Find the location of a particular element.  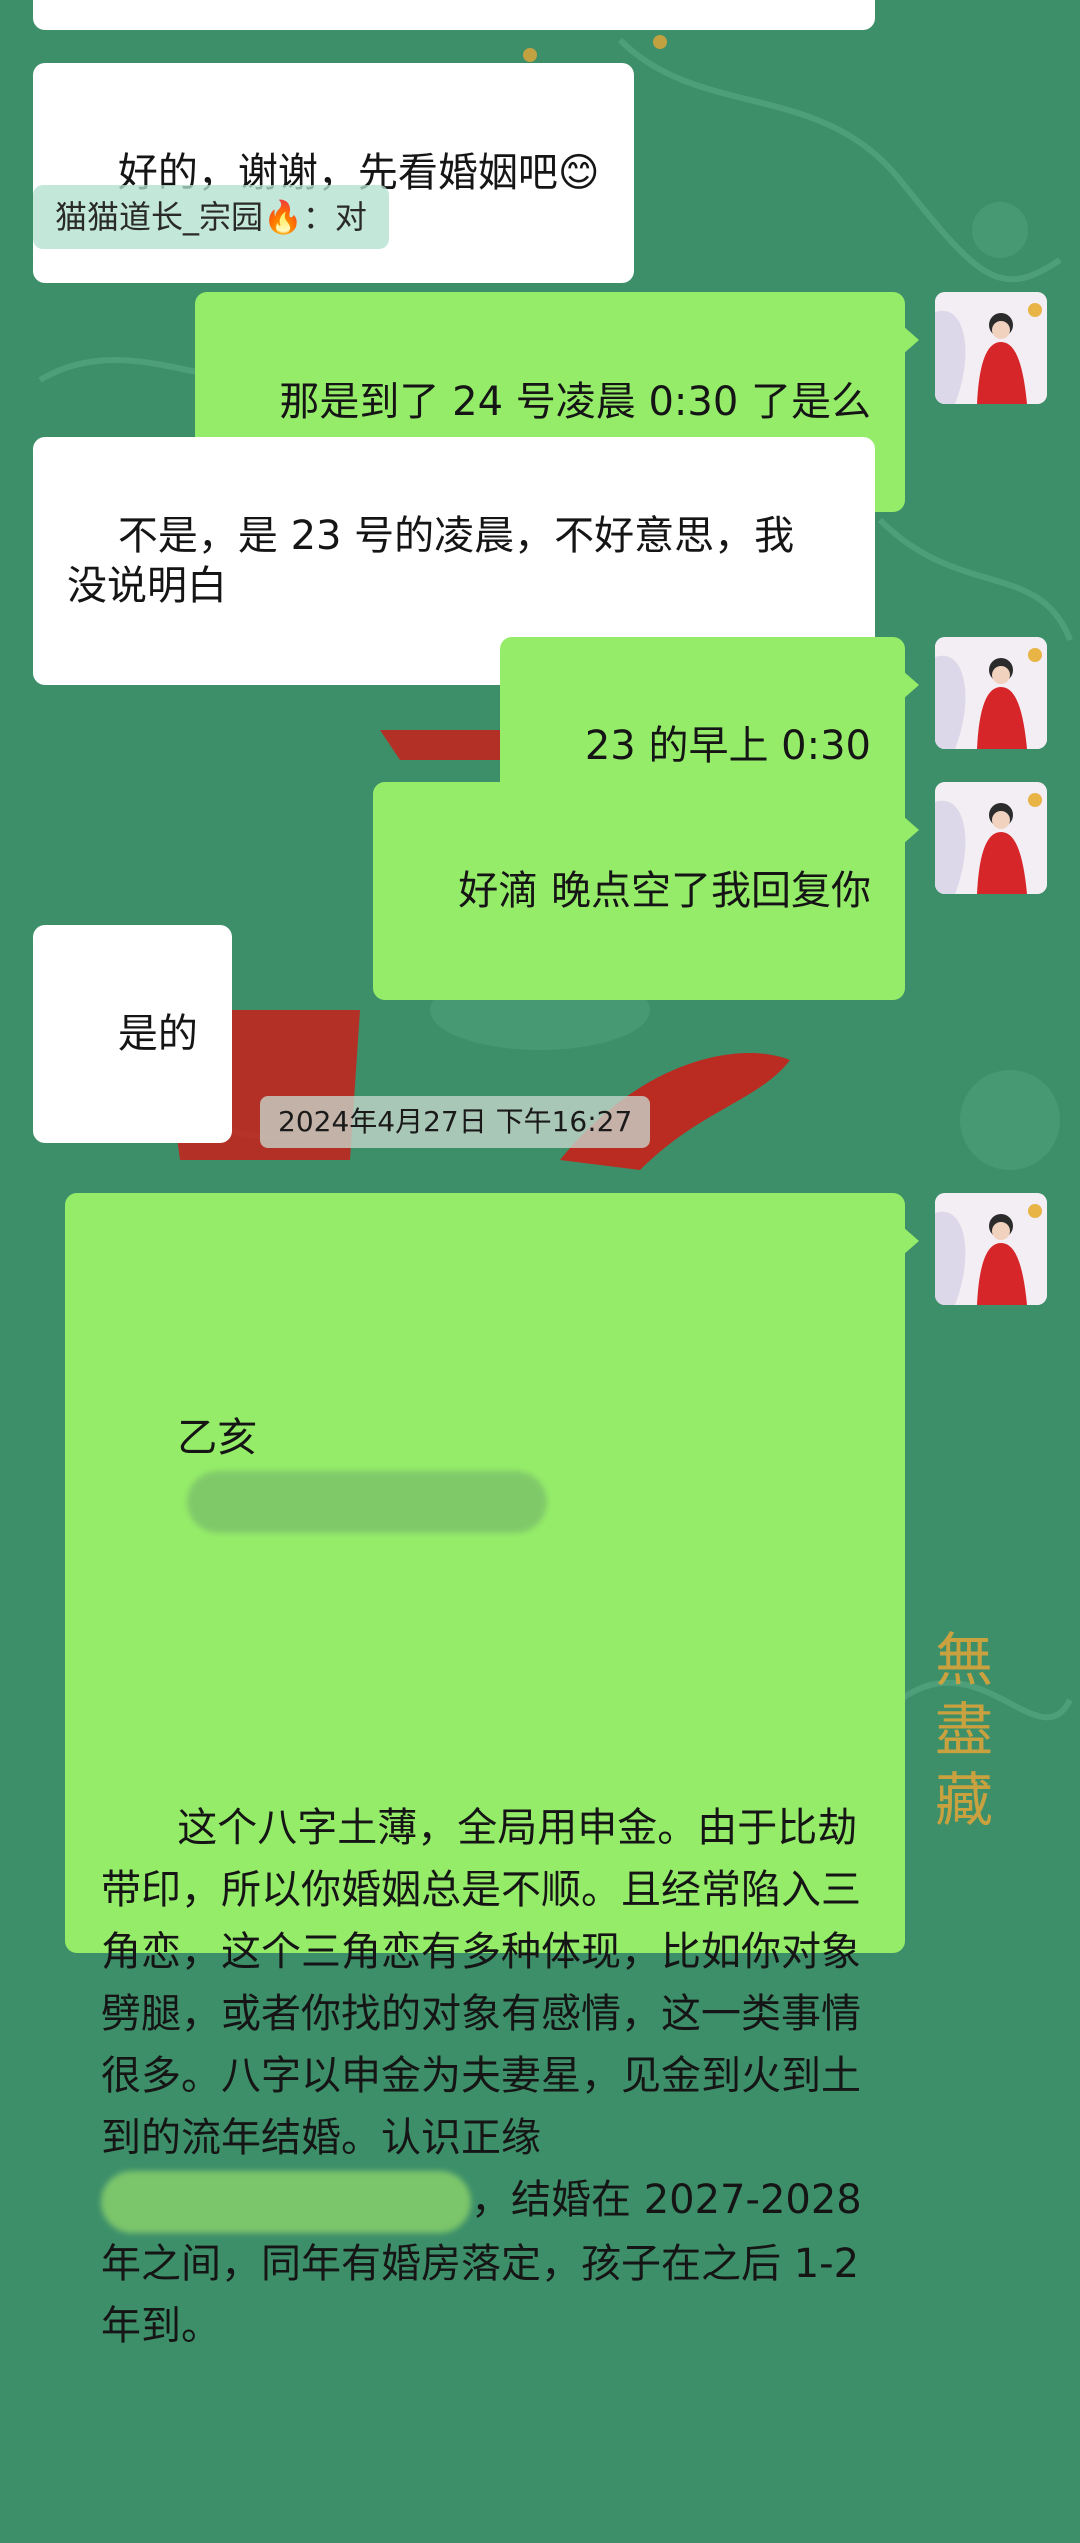

watermark-text: 無盡藏 is located at coordinates (964, 1730).